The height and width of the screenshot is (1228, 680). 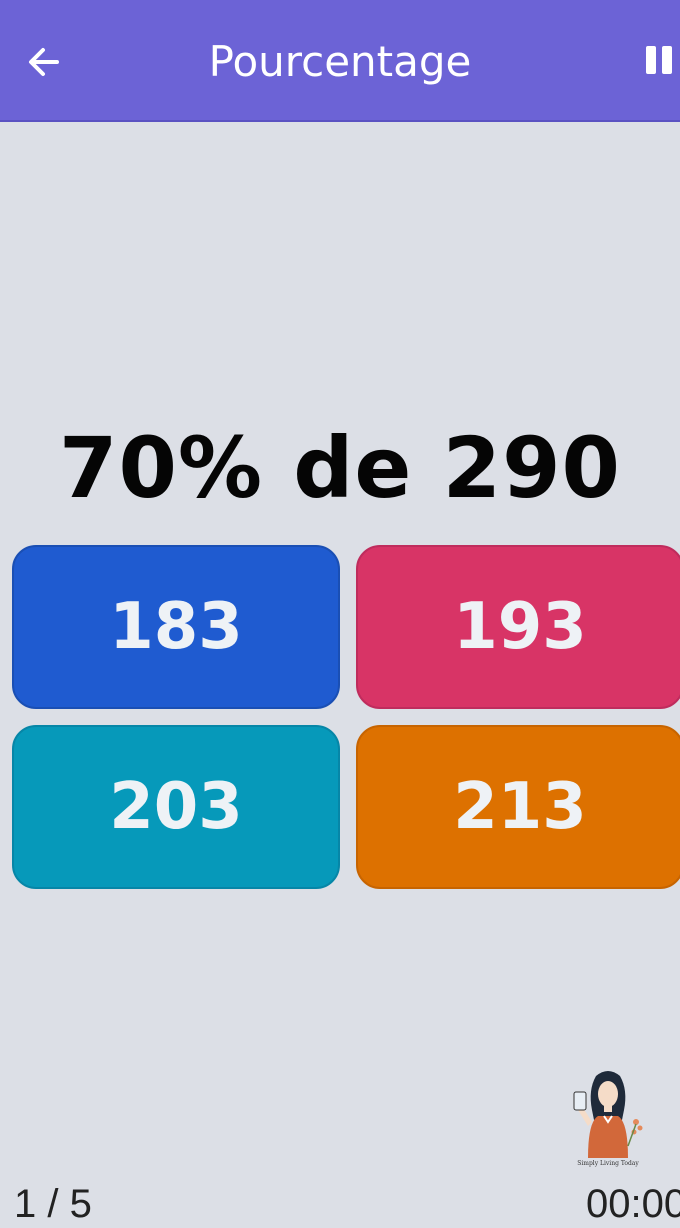 What do you see at coordinates (176, 807) in the screenshot?
I see `answer-button-3: 203` at bounding box center [176, 807].